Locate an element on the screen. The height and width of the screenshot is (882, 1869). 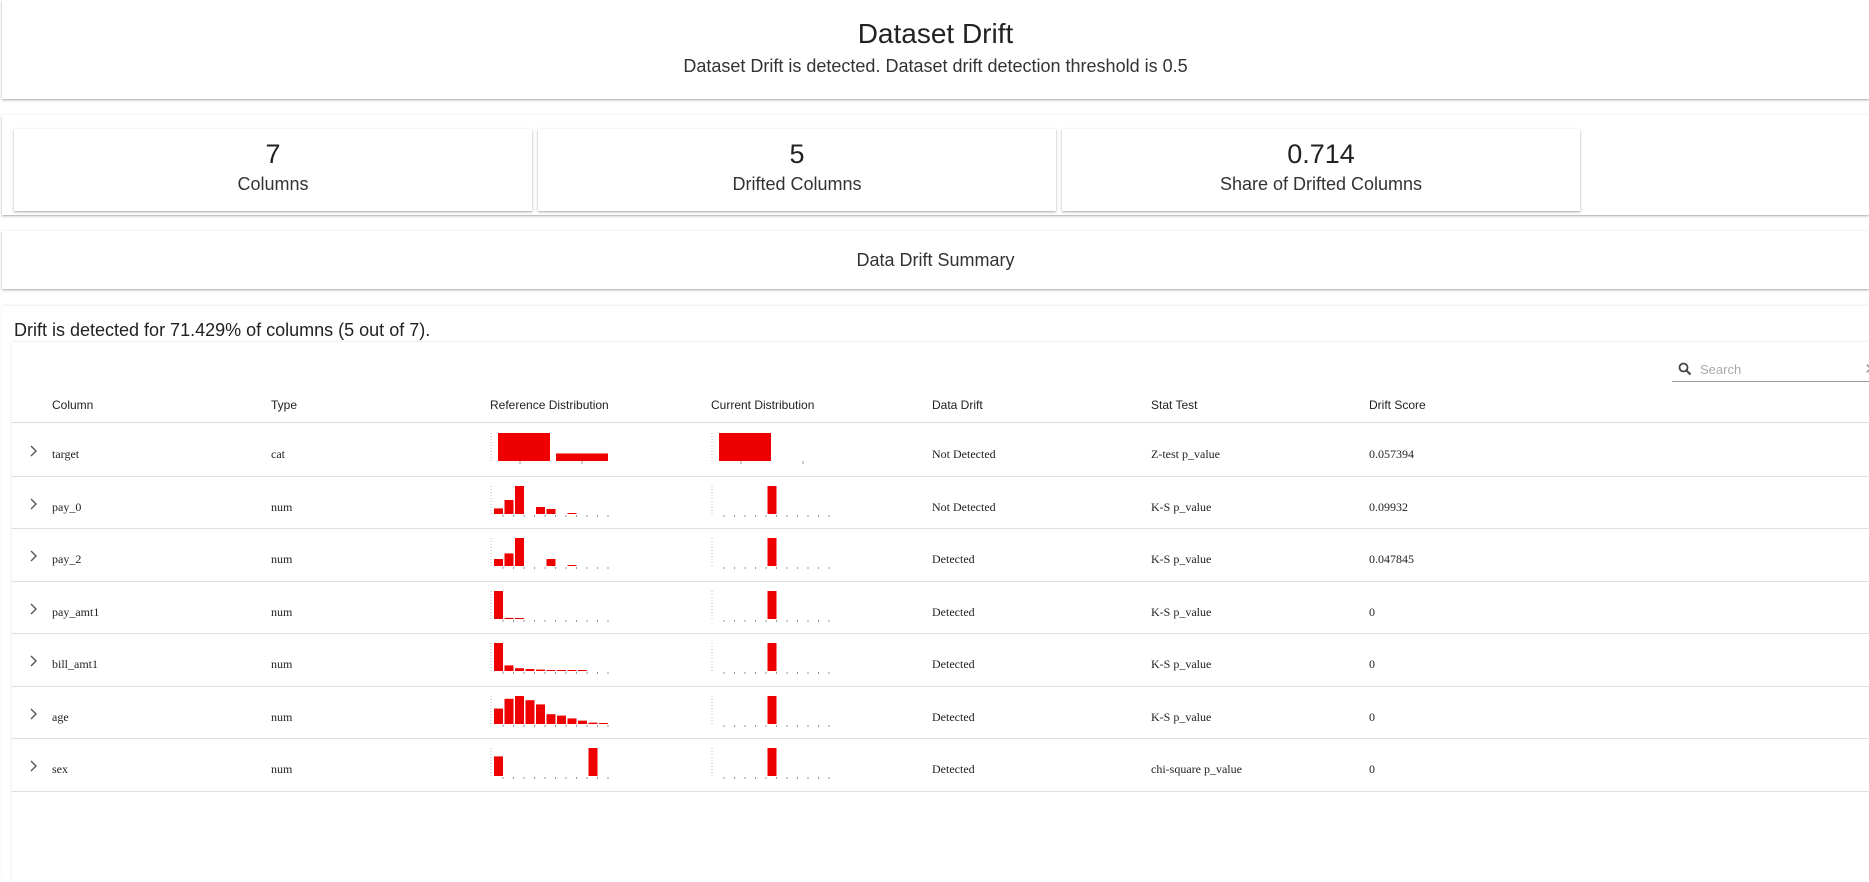
column-header-type: Type is located at coordinates (284, 405).